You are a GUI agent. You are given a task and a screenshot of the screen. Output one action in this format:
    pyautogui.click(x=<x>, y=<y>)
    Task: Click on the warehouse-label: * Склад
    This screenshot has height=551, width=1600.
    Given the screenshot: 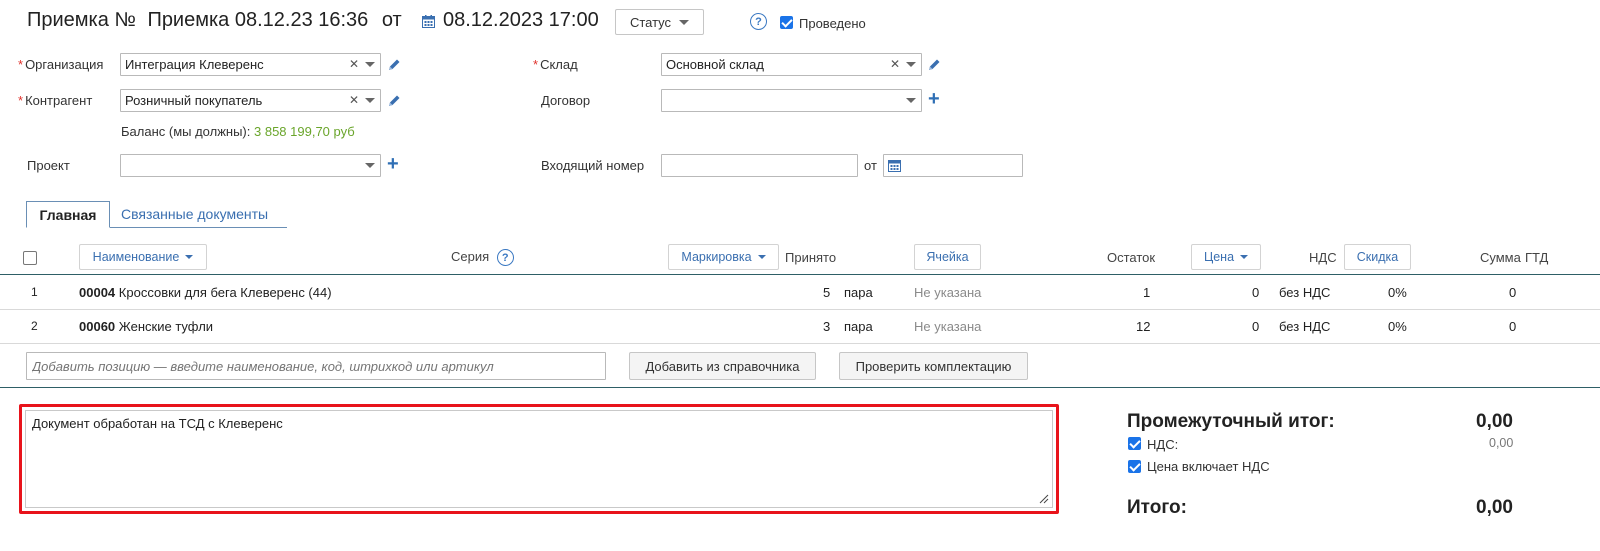 What is the action you would take?
    pyautogui.click(x=555, y=64)
    